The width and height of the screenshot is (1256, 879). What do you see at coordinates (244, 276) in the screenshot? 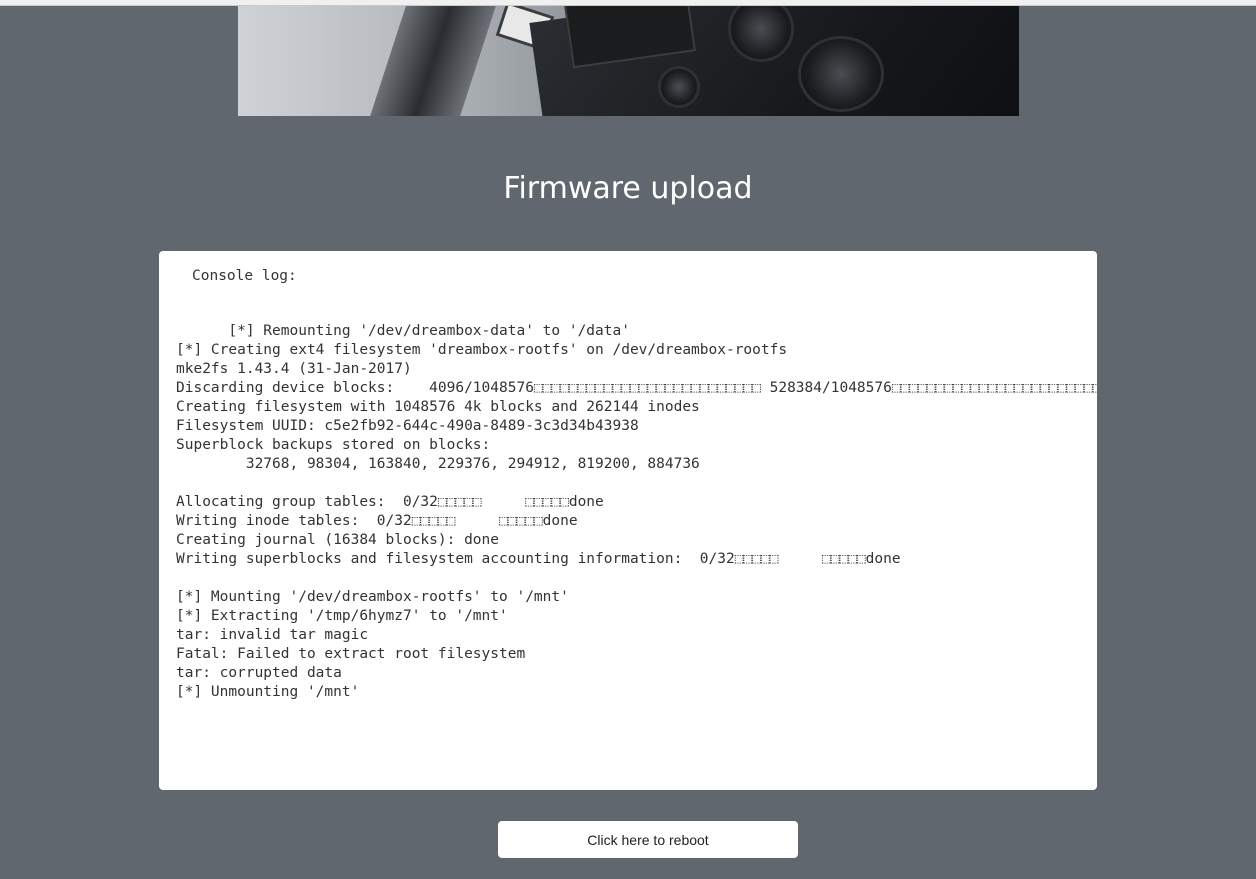
I see `console-log-label: Console log:` at bounding box center [244, 276].